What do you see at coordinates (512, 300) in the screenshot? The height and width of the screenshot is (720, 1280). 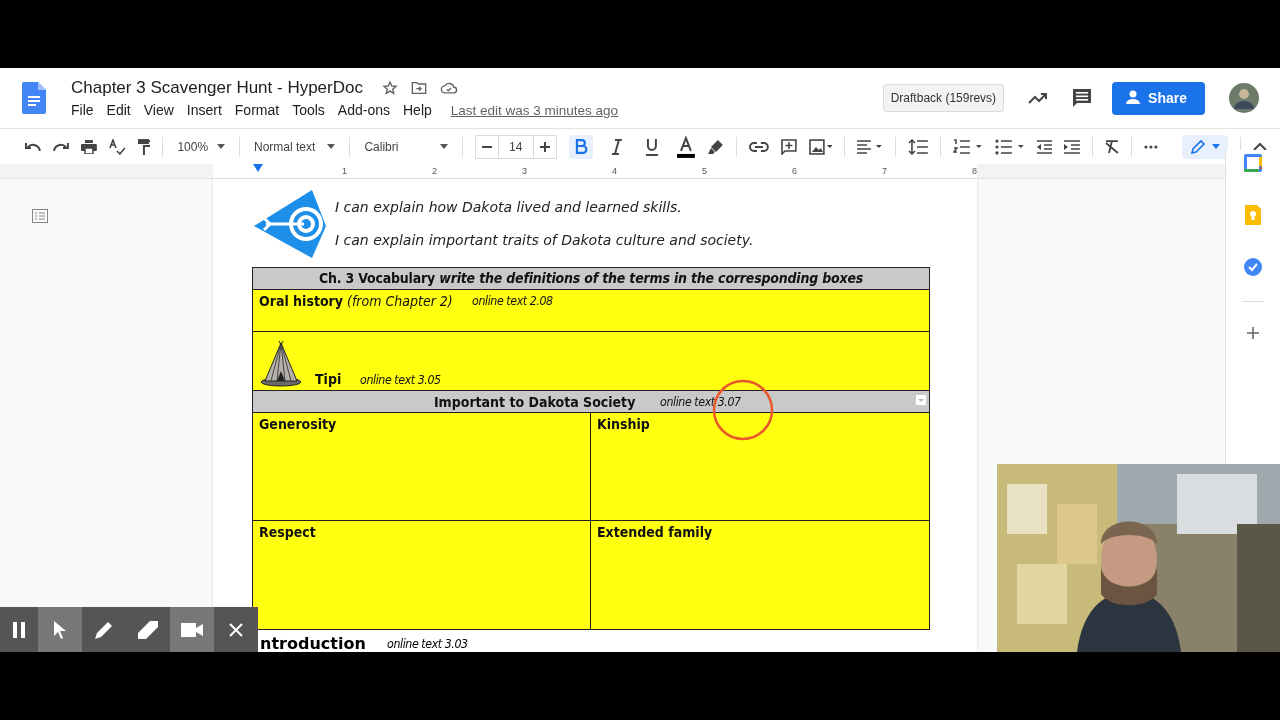 I see `handwritten-note: online text 2.08` at bounding box center [512, 300].